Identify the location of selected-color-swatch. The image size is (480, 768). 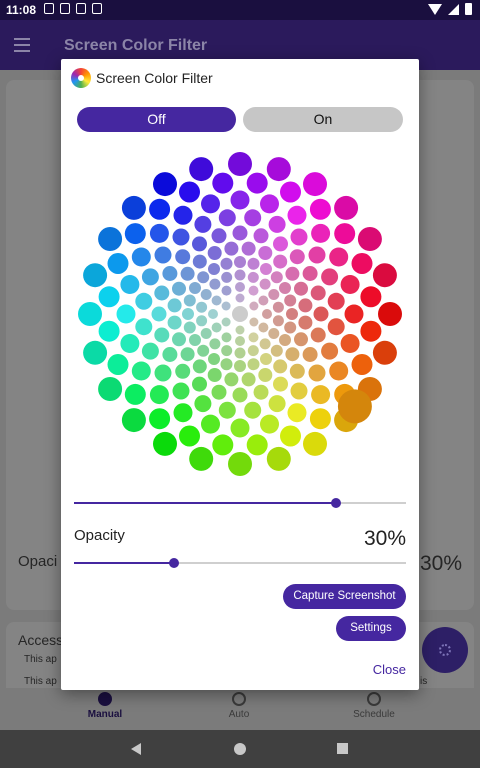
(354, 406).